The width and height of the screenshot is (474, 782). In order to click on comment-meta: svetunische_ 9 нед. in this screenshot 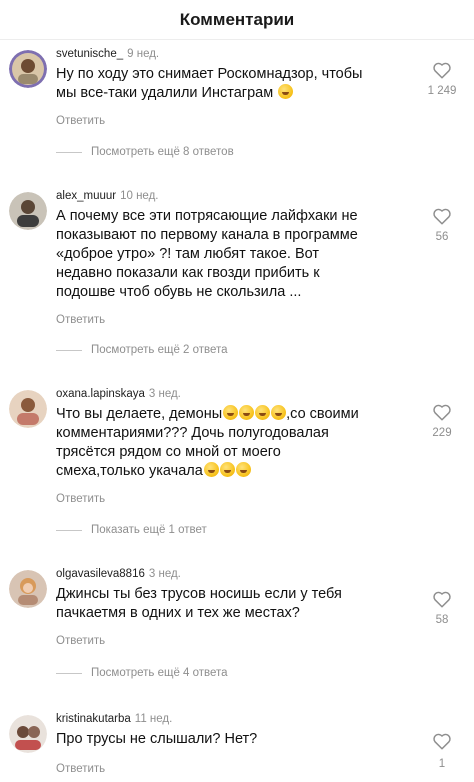, I will do `click(236, 54)`.